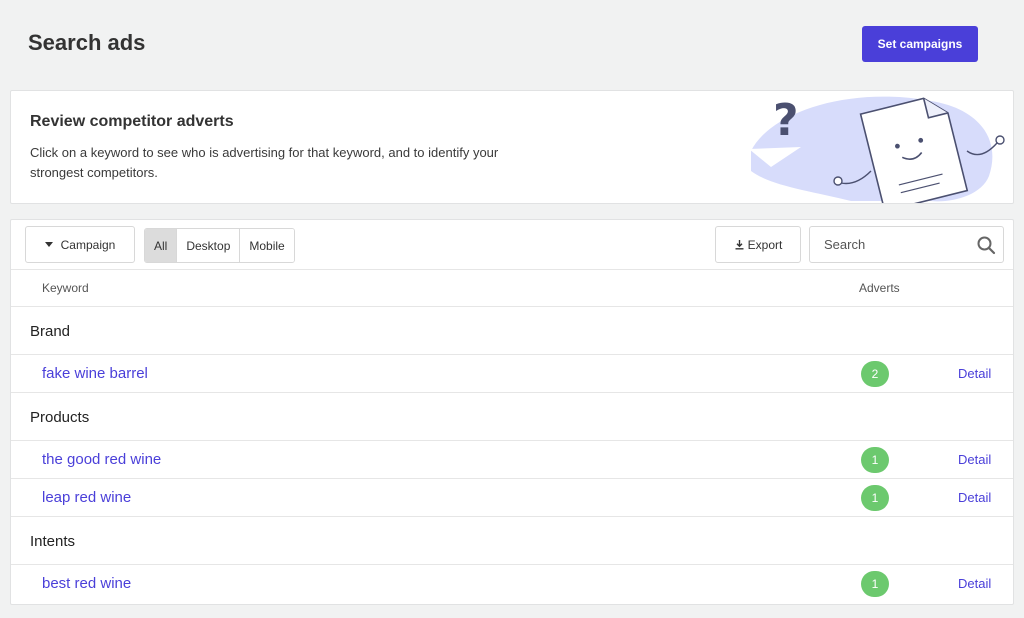 The height and width of the screenshot is (618, 1024). Describe the element at coordinates (65, 288) in the screenshot. I see `column-keyword: Keyword` at that location.